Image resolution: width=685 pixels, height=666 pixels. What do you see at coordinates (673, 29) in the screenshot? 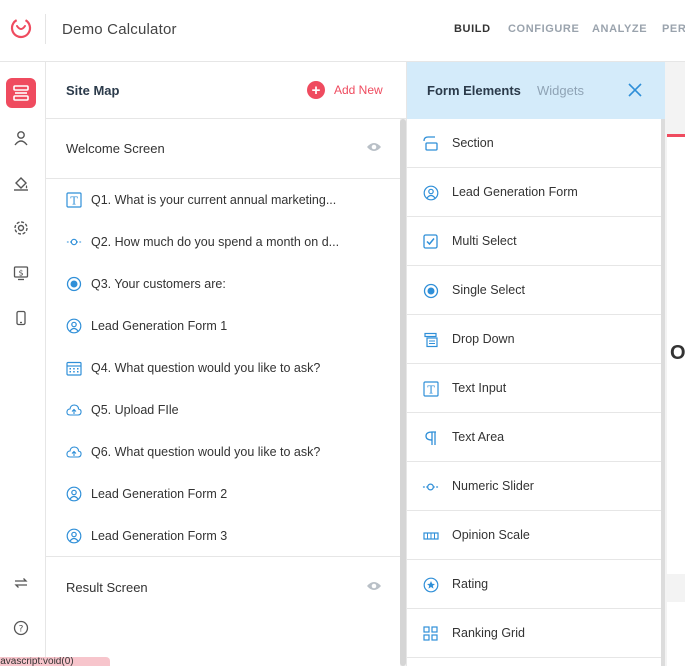
I see `nav-perf: PERI` at bounding box center [673, 29].